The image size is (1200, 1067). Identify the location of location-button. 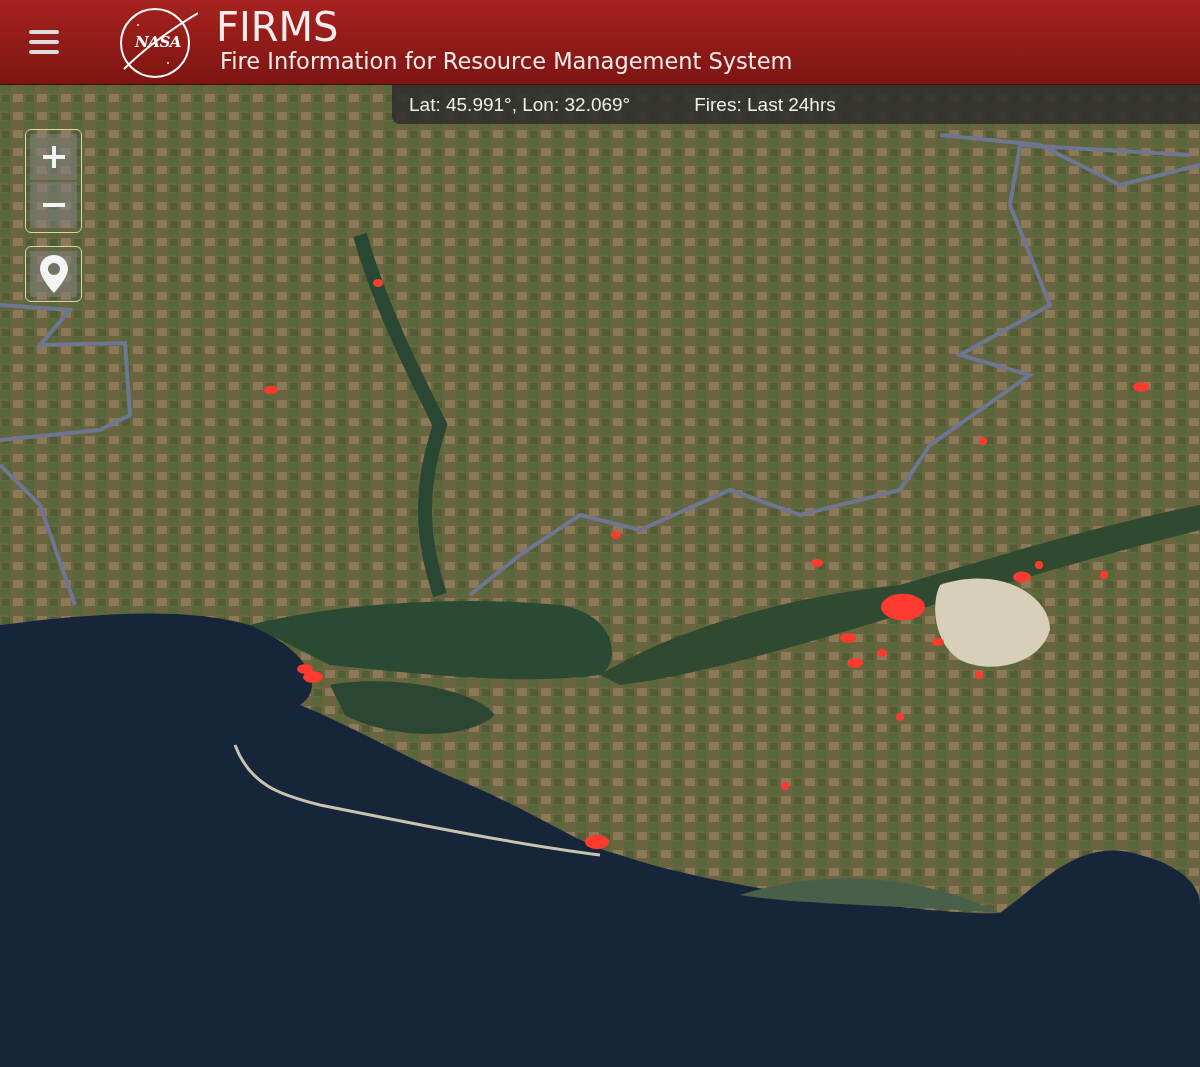
(53, 274).